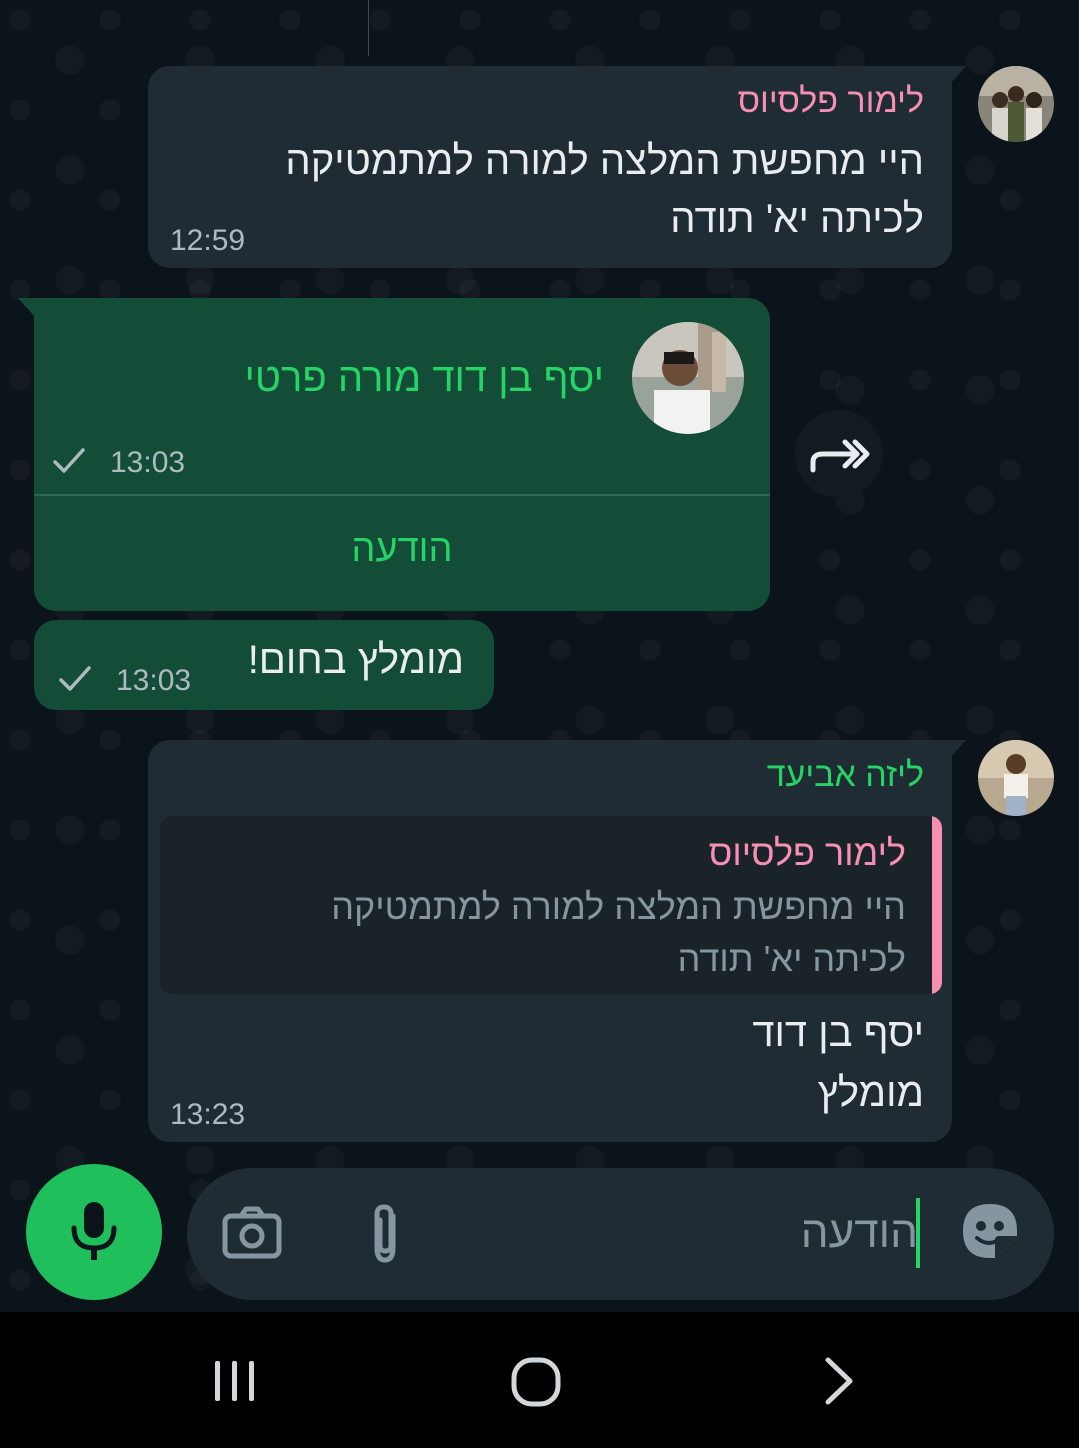 The image size is (1079, 1448). Describe the element at coordinates (688, 378) in the screenshot. I see `contact-avatar` at that location.